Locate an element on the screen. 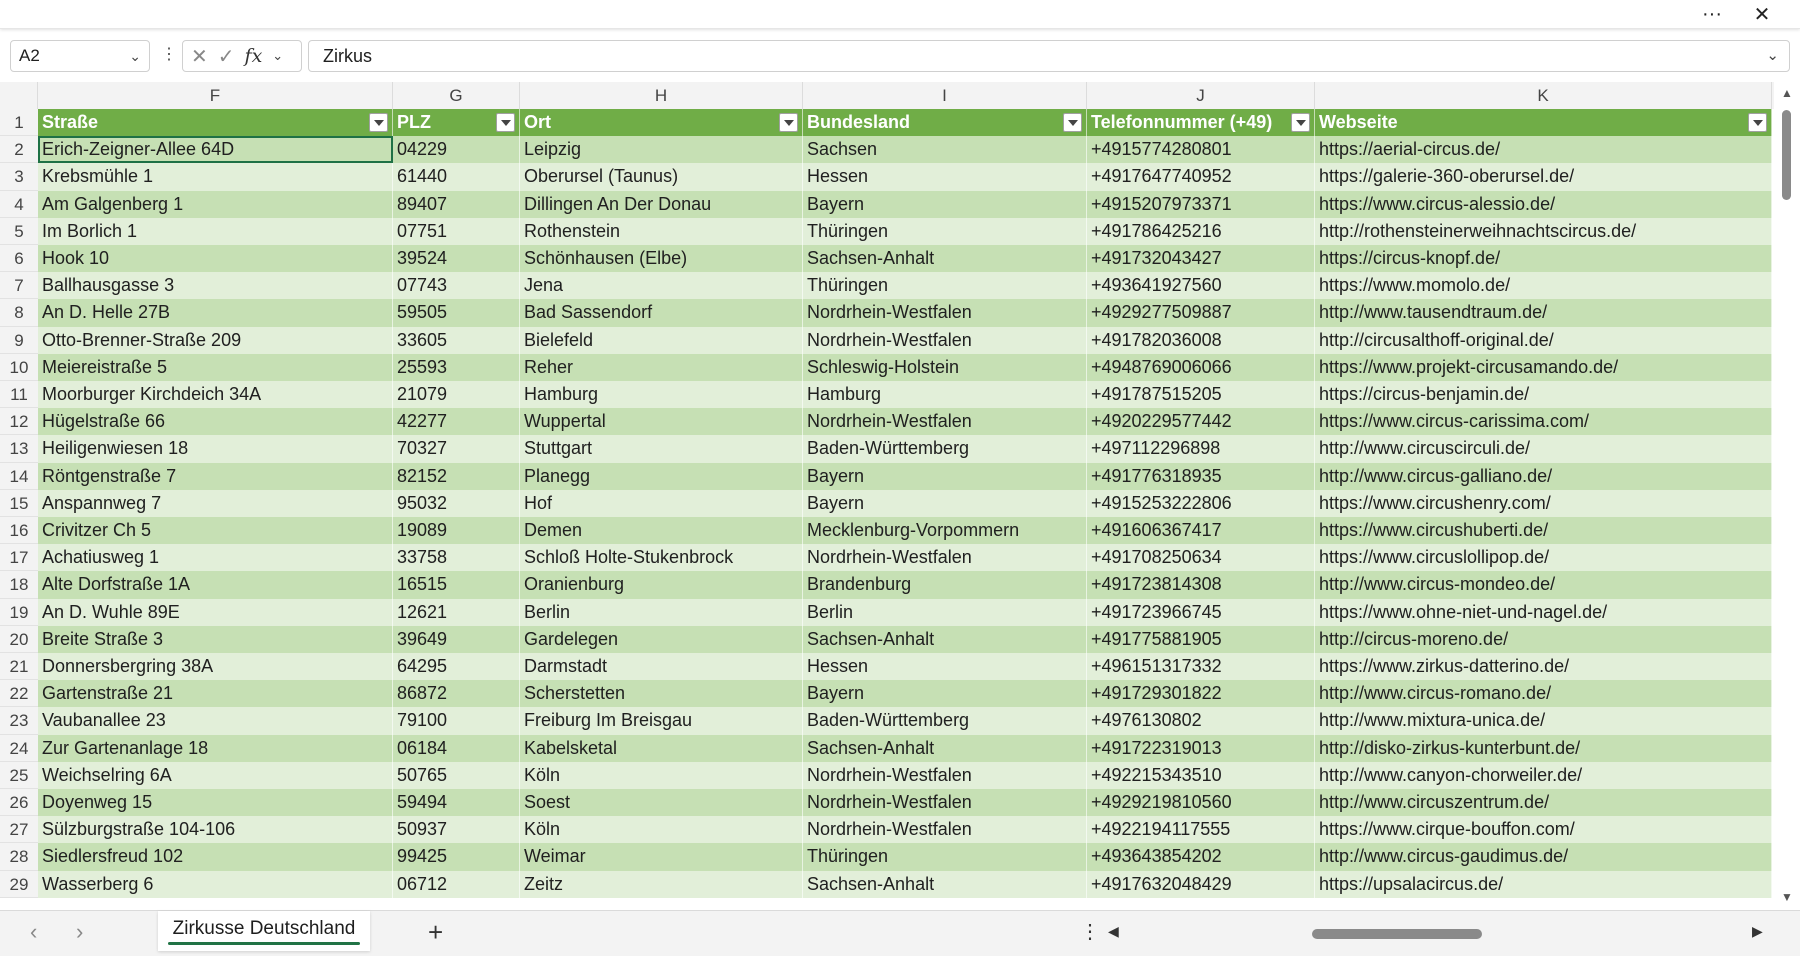 The image size is (1800, 956). table-cell: 07751 is located at coordinates (456, 231).